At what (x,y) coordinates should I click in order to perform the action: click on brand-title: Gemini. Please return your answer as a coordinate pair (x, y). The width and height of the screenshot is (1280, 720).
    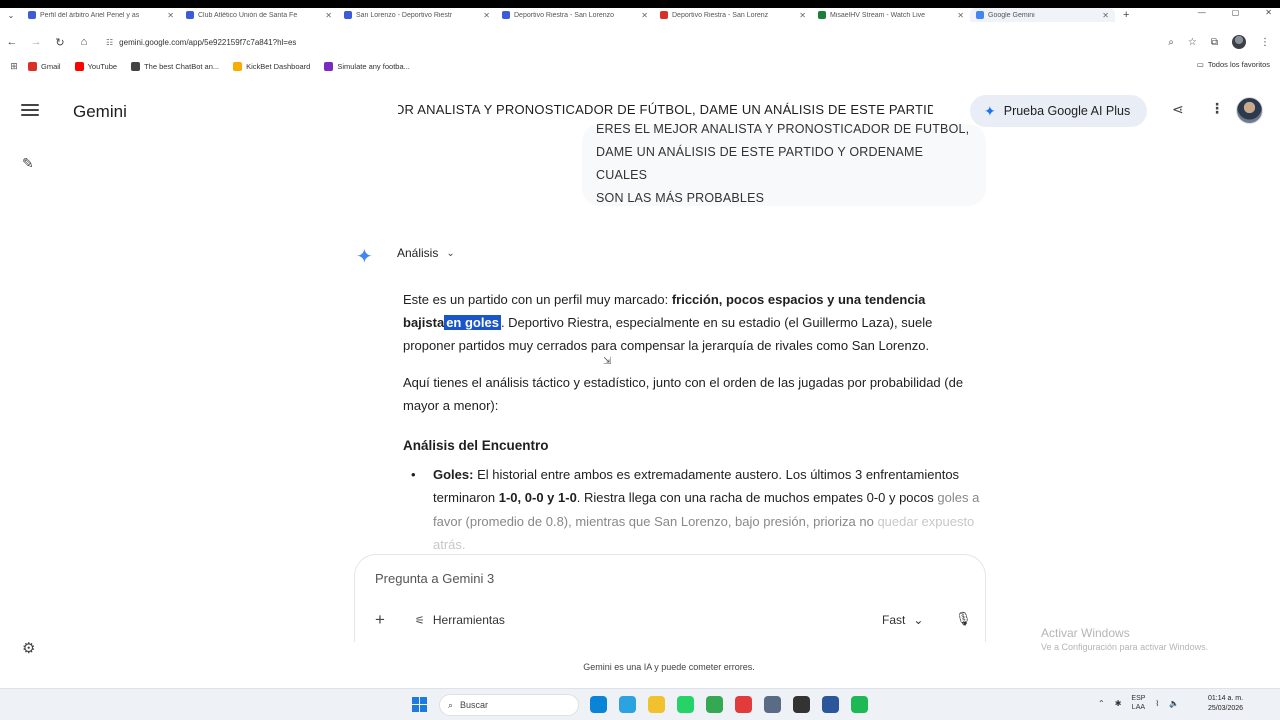
    Looking at the image, I should click on (100, 111).